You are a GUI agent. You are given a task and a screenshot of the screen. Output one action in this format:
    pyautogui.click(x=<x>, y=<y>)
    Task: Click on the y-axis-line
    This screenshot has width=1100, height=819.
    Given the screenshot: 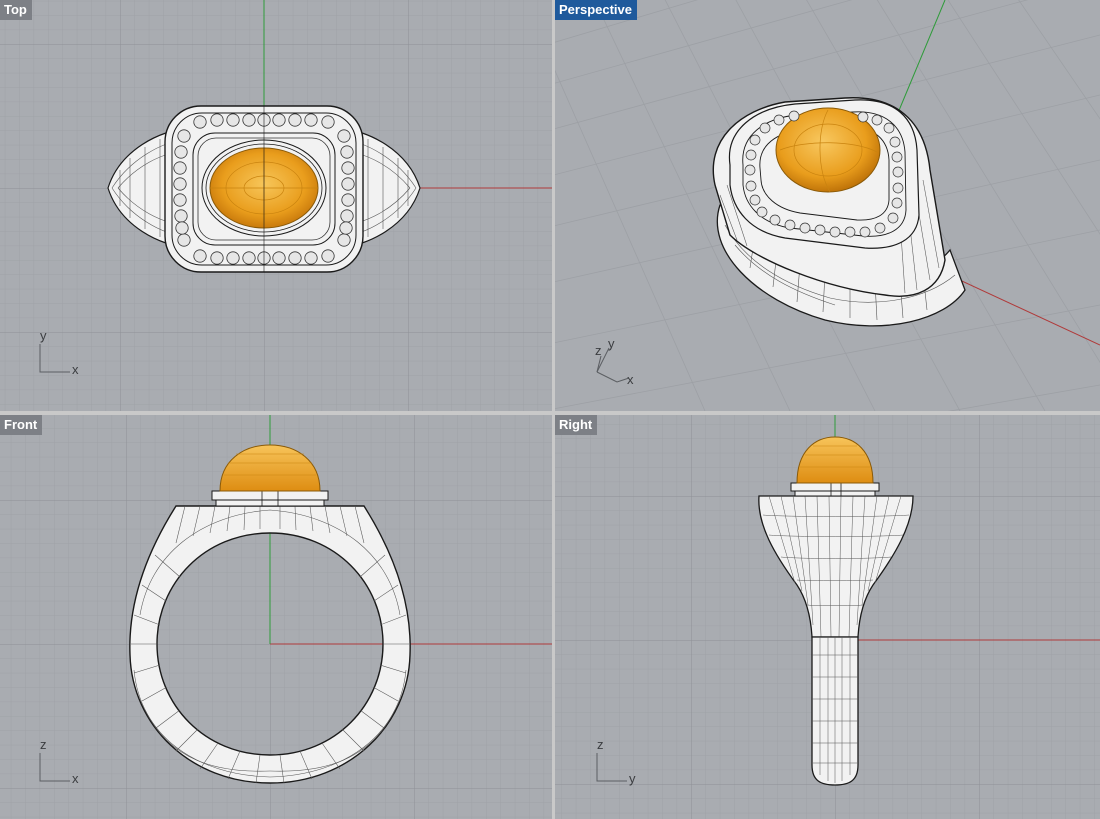 What is the action you would take?
    pyautogui.click(x=920, y=60)
    